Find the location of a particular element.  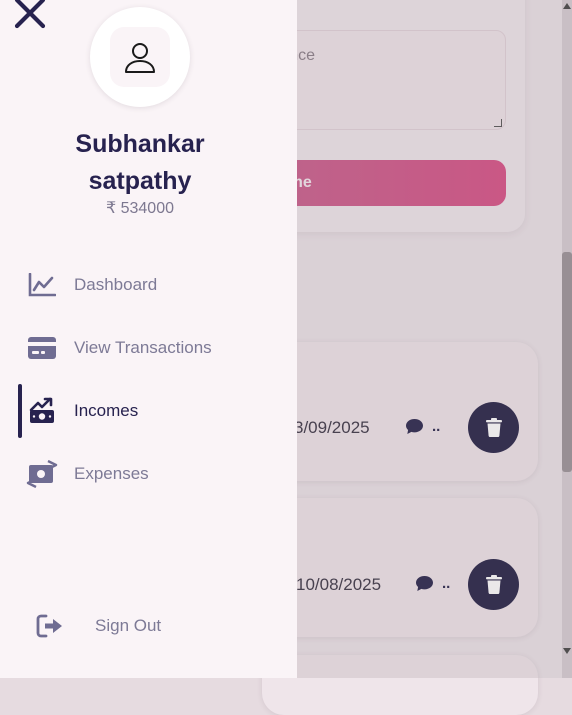

money-exchange-icon is located at coordinates (42, 474).